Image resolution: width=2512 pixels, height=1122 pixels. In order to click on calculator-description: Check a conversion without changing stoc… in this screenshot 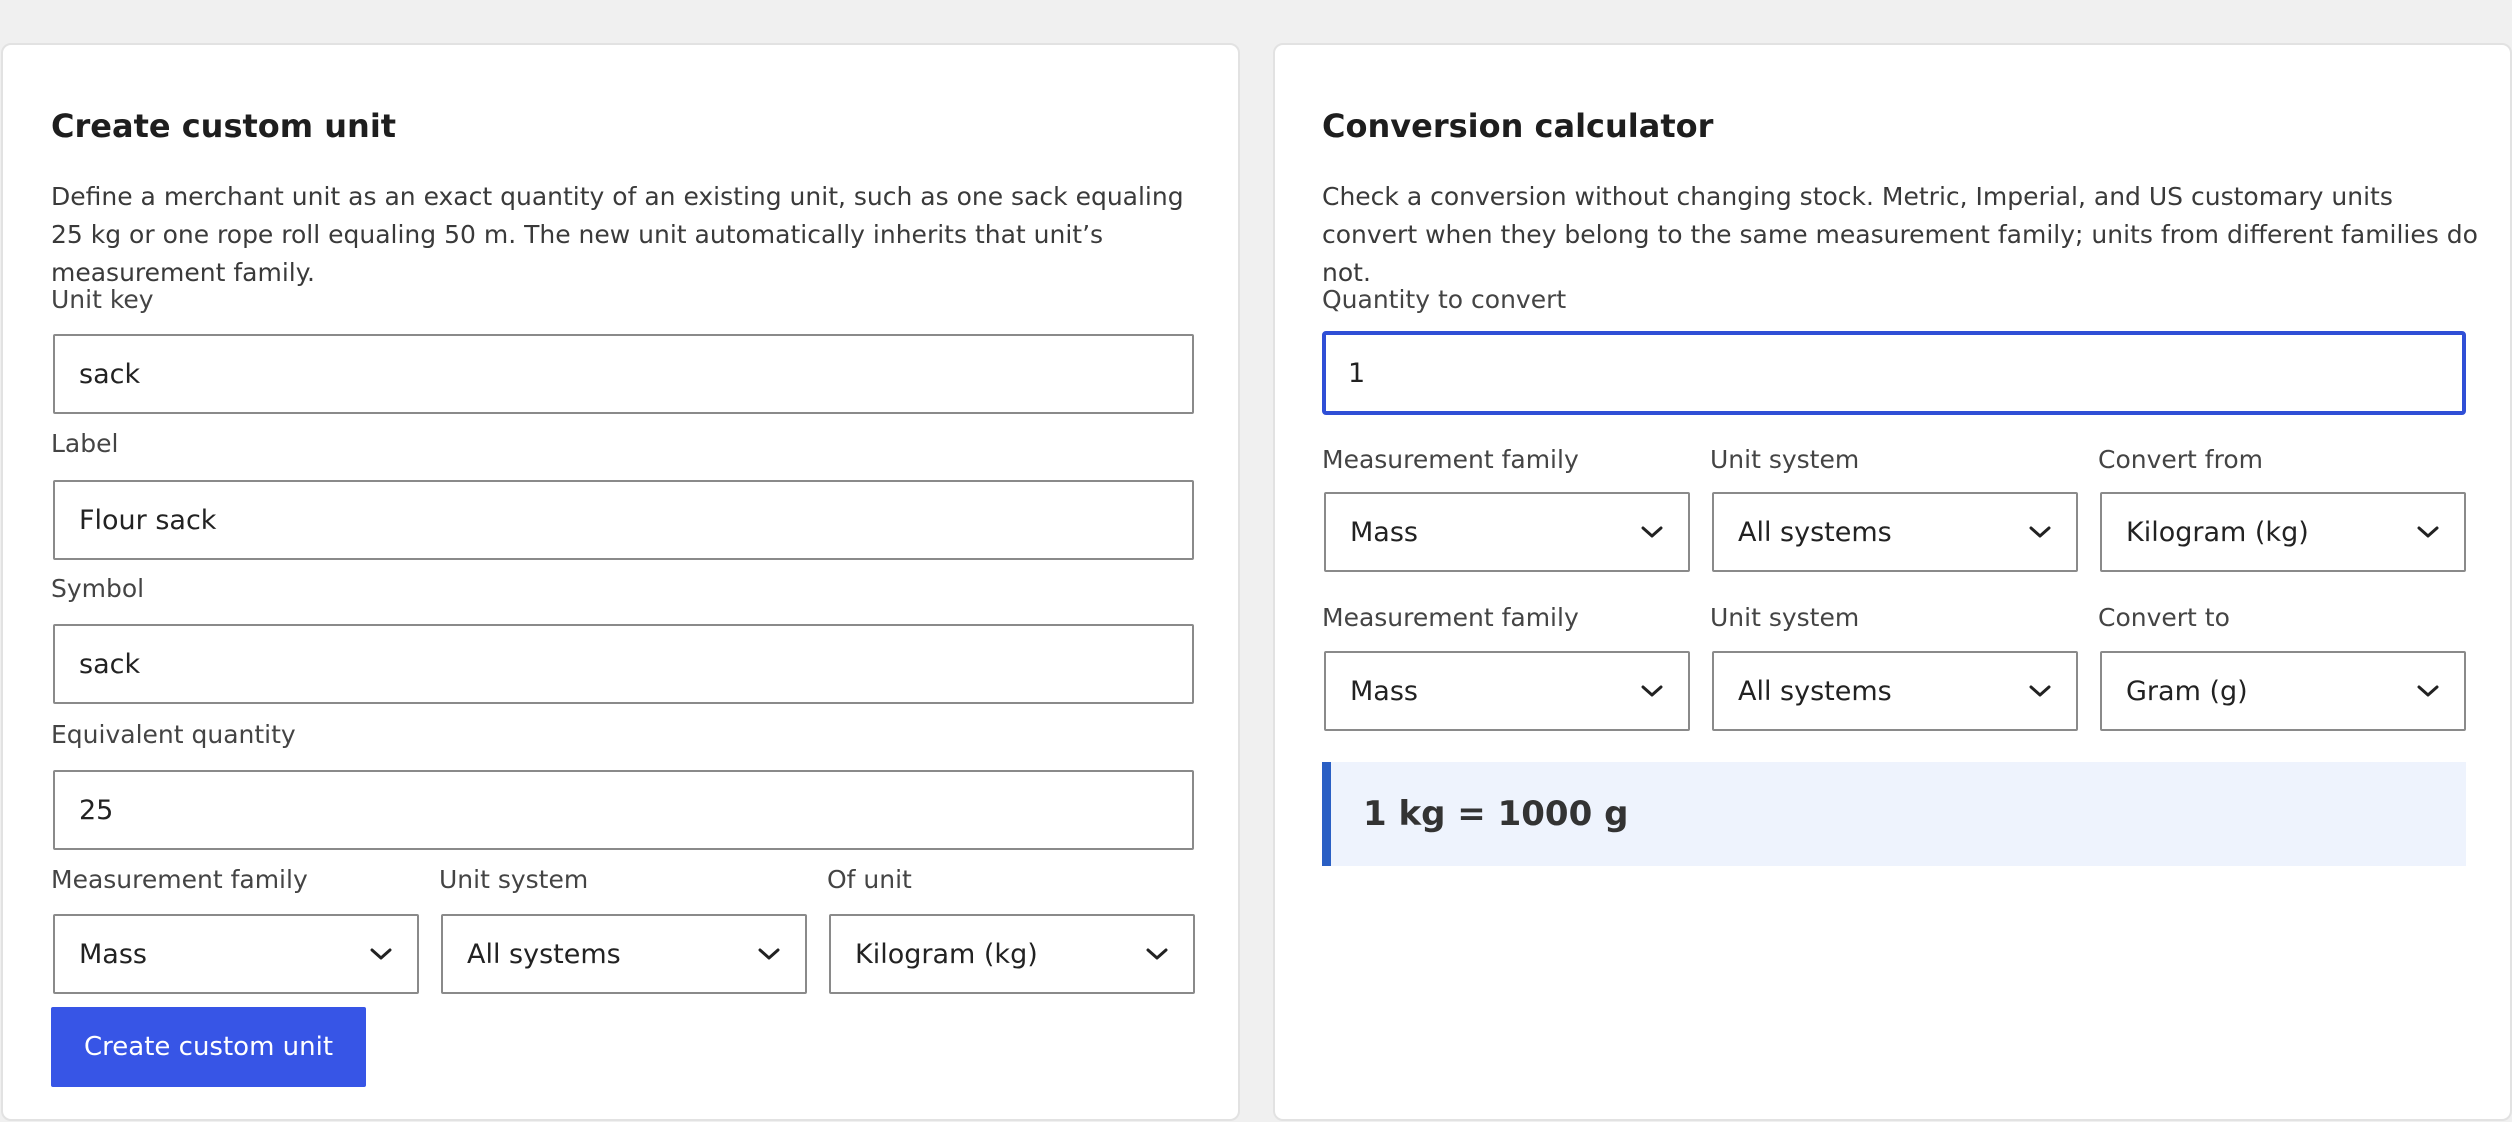, I will do `click(1900, 234)`.